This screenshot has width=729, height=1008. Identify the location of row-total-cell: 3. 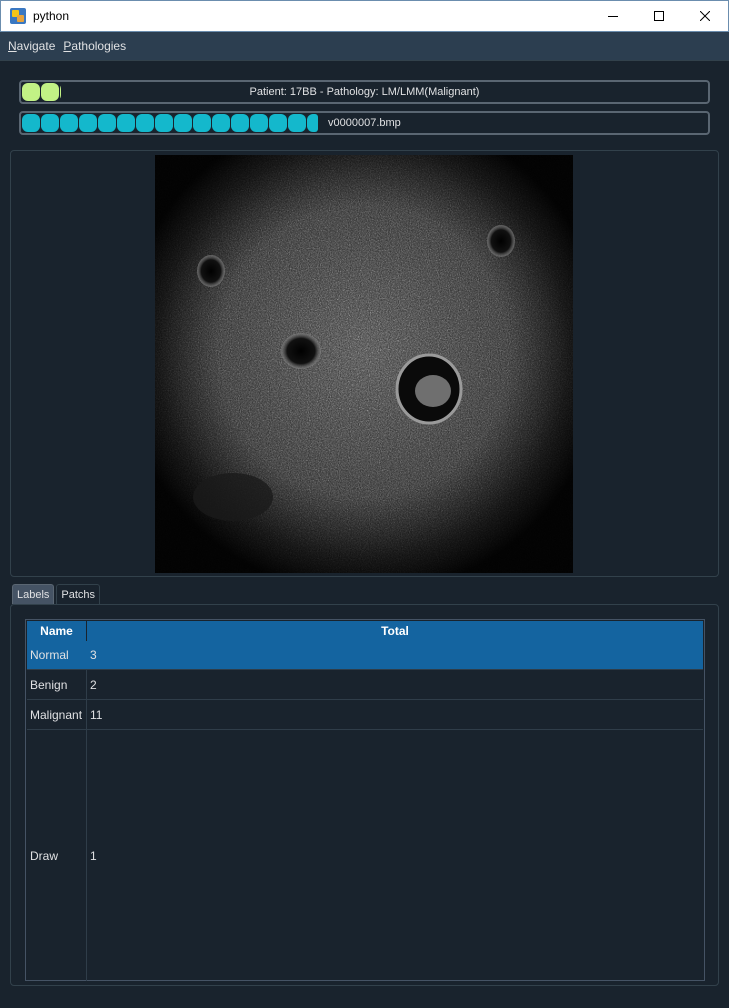
(395, 655).